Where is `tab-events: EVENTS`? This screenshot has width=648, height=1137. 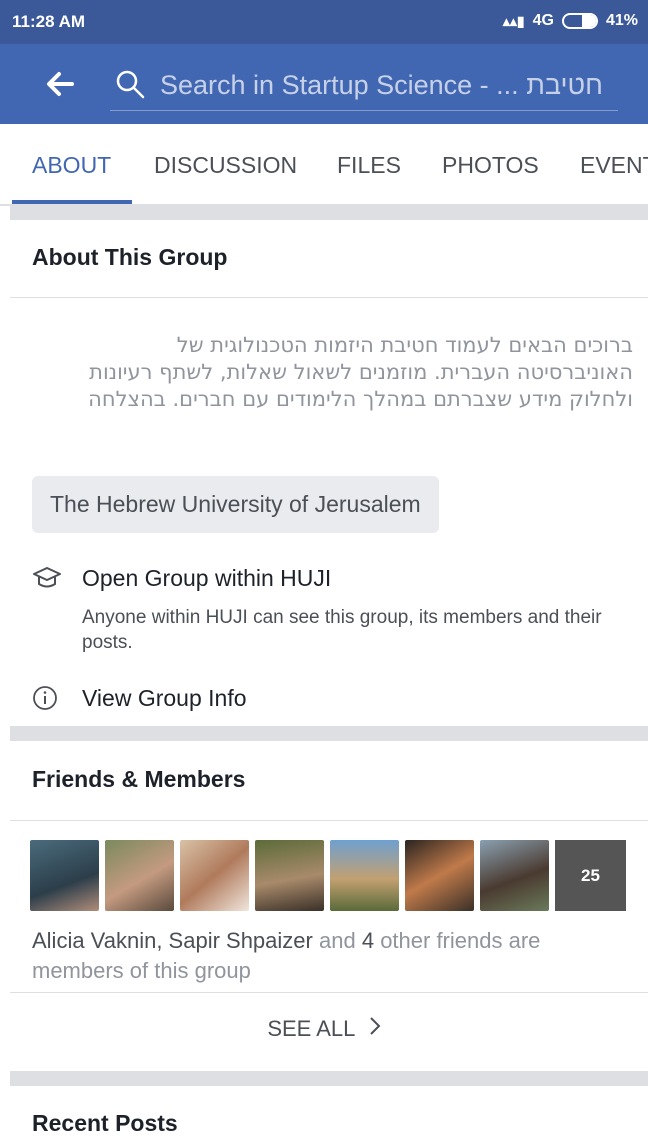
tab-events: EVENTS is located at coordinates (614, 165).